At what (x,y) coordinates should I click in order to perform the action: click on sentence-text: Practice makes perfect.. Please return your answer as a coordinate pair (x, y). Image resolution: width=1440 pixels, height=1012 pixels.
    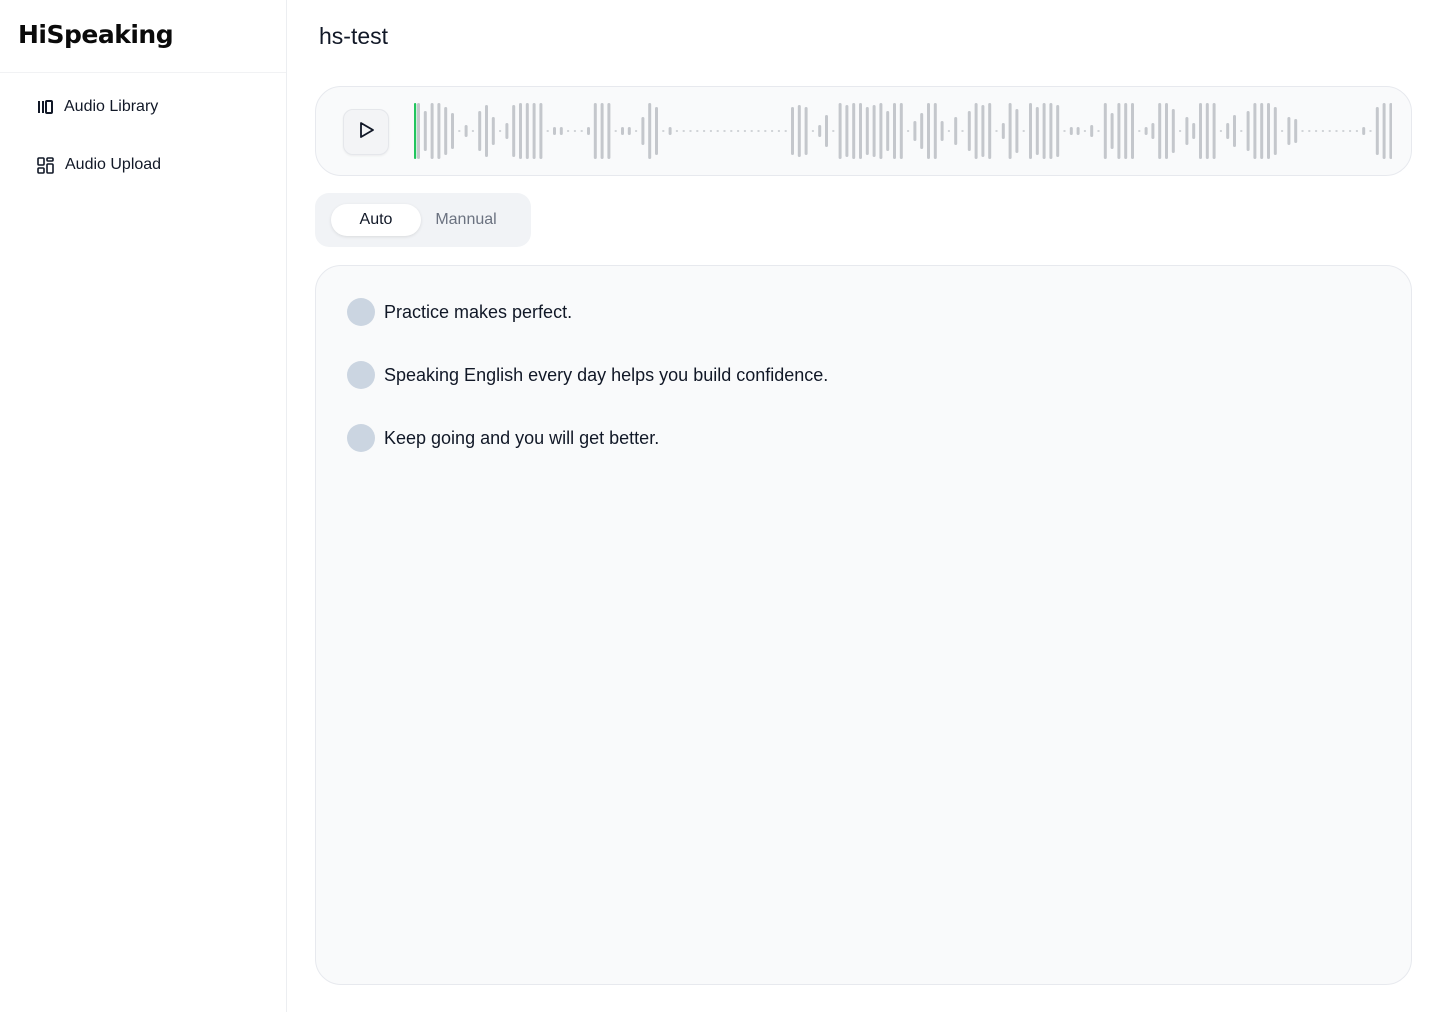
    Looking at the image, I should click on (478, 311).